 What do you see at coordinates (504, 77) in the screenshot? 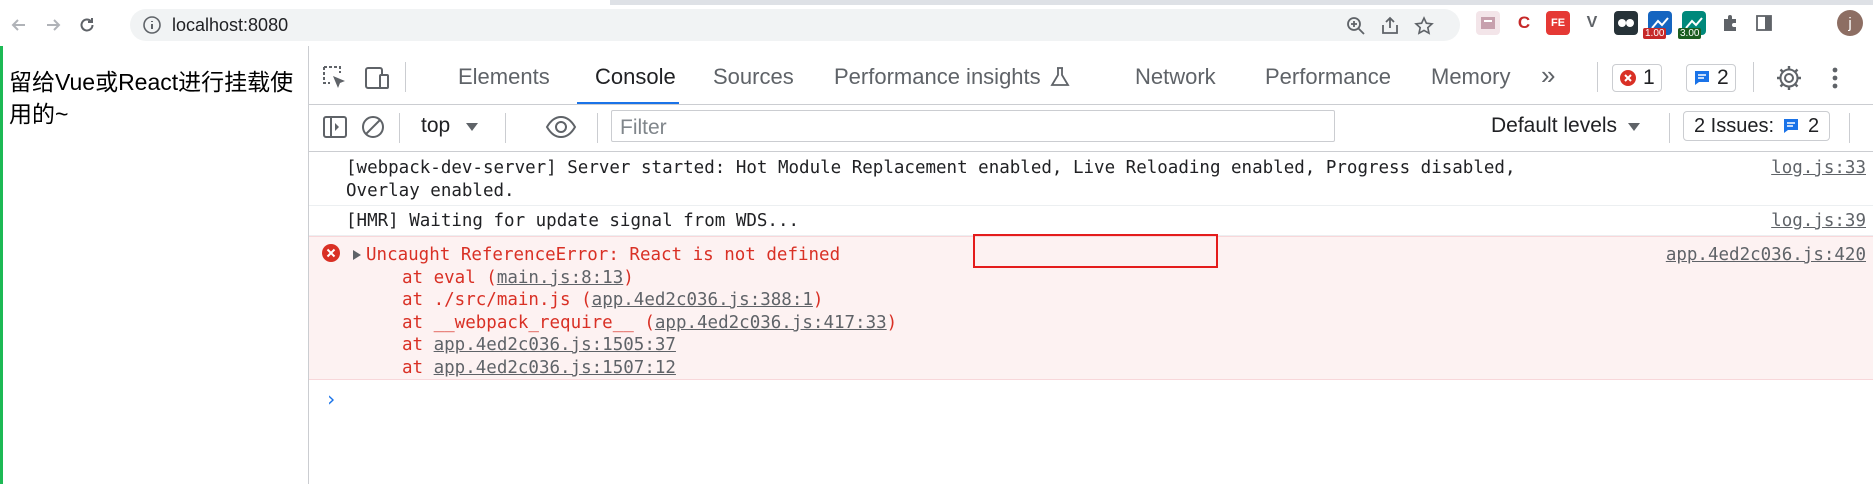
I see `tab-elements: Elements` at bounding box center [504, 77].